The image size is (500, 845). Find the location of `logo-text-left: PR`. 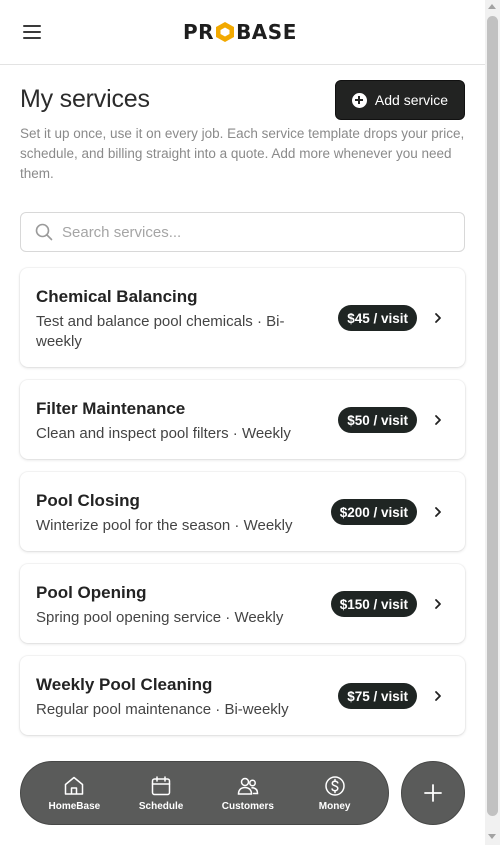

logo-text-left: PR is located at coordinates (199, 32).